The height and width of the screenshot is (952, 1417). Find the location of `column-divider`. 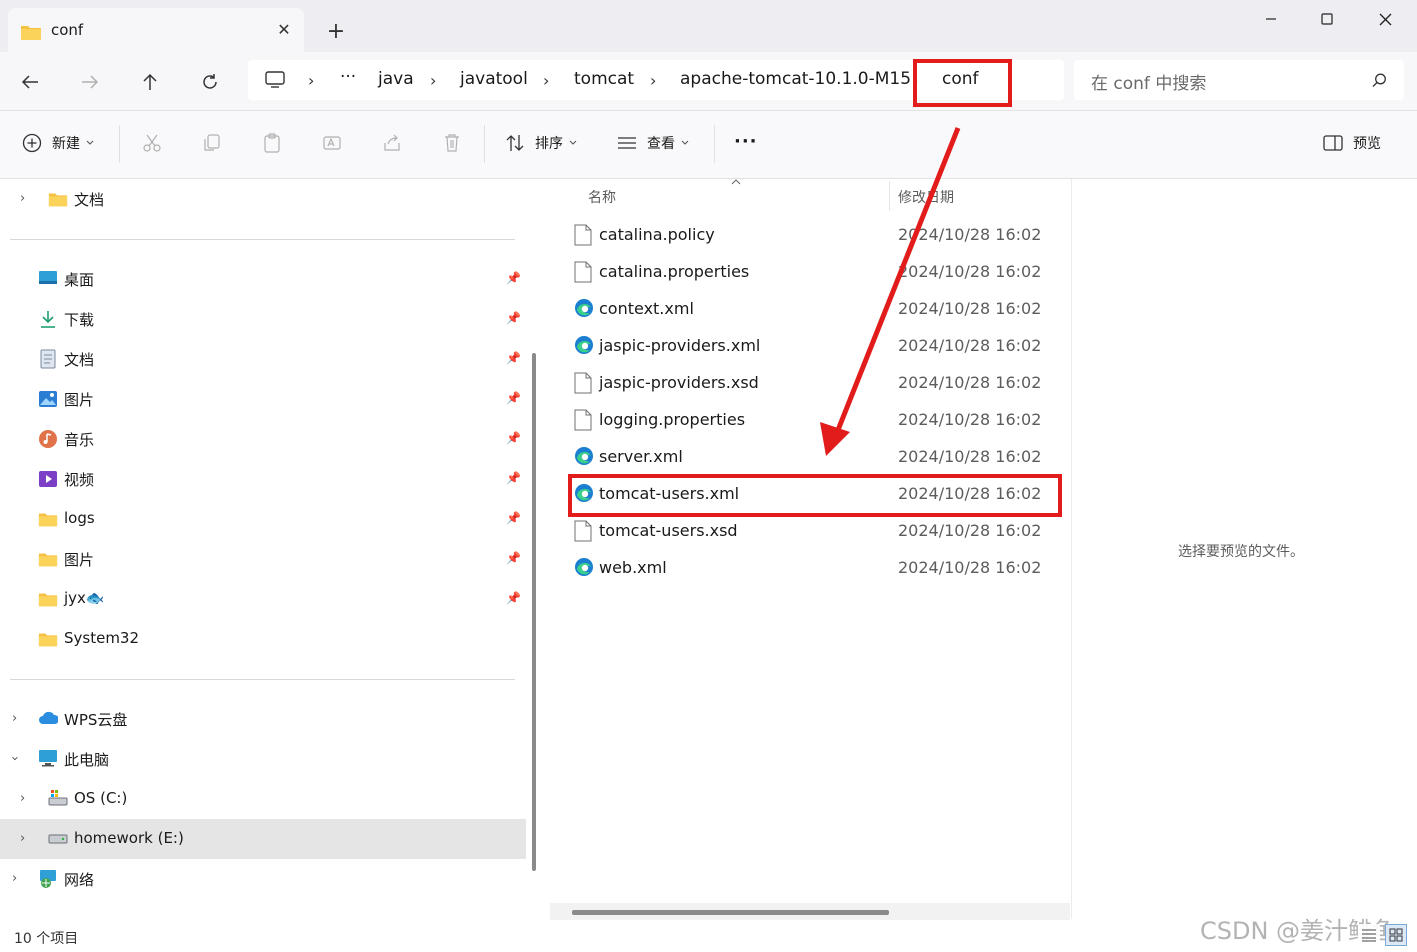

column-divider is located at coordinates (889, 196).